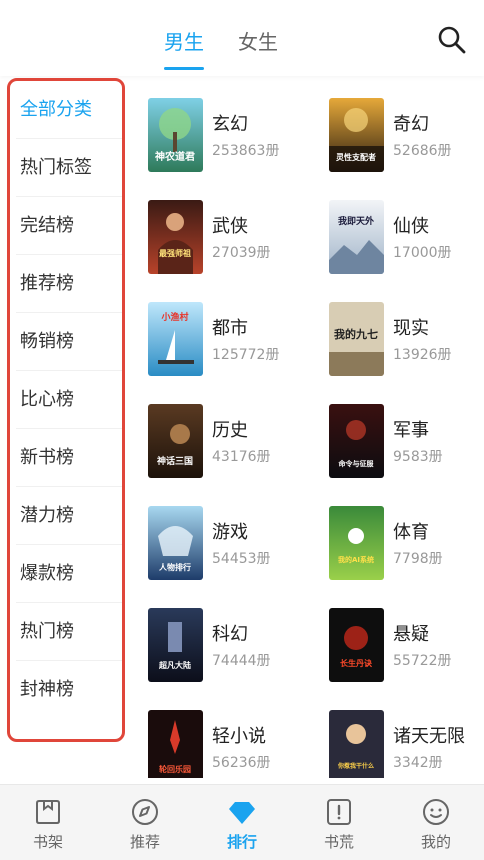 Image resolution: width=484 pixels, height=860 pixels. What do you see at coordinates (47, 842) in the screenshot?
I see `nav-label: 书架` at bounding box center [47, 842].